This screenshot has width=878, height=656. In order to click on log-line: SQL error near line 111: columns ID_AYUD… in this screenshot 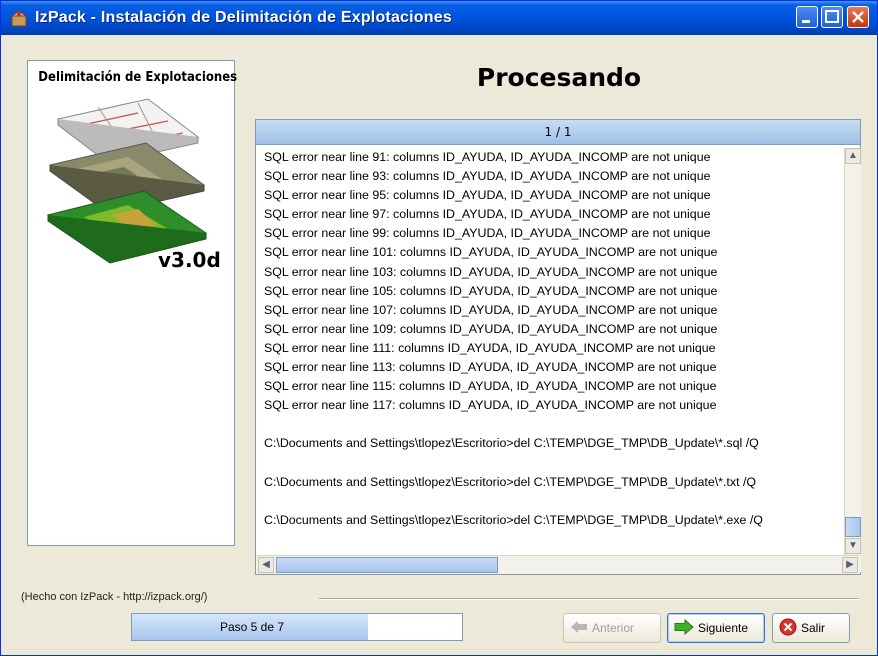, I will do `click(490, 347)`.